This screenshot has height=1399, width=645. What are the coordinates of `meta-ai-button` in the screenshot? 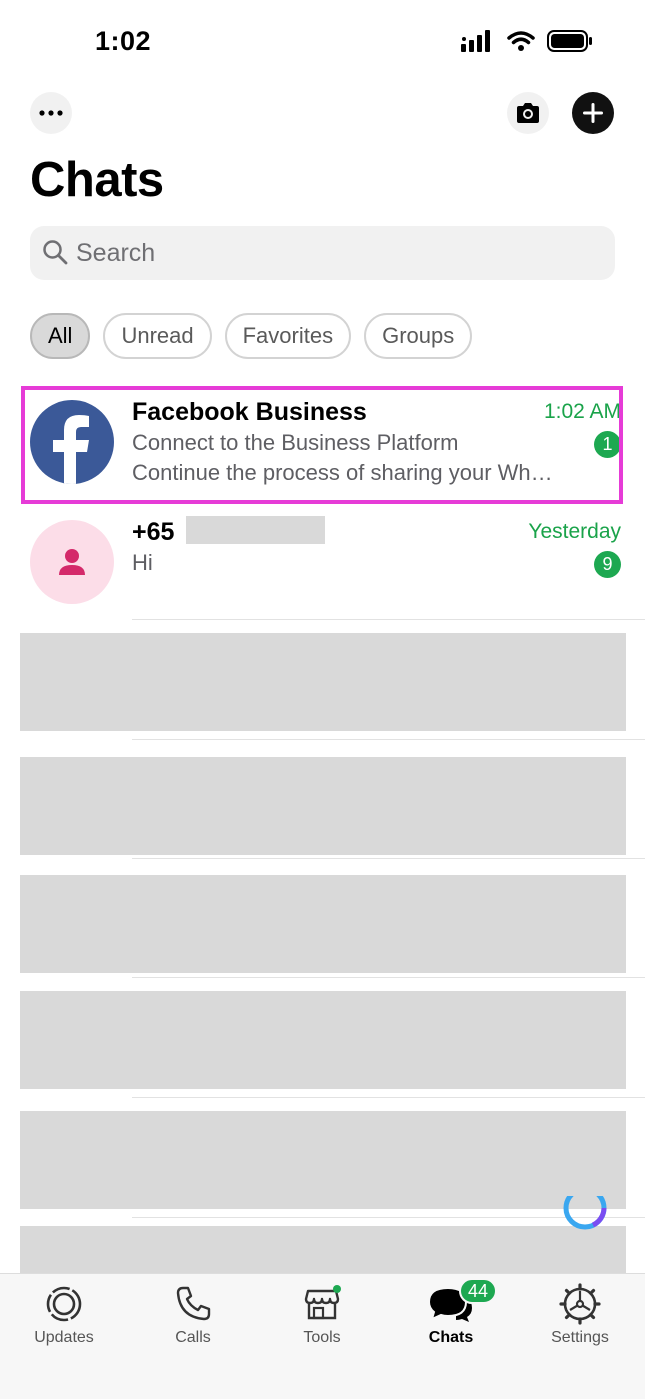 It's located at (585, 1214).